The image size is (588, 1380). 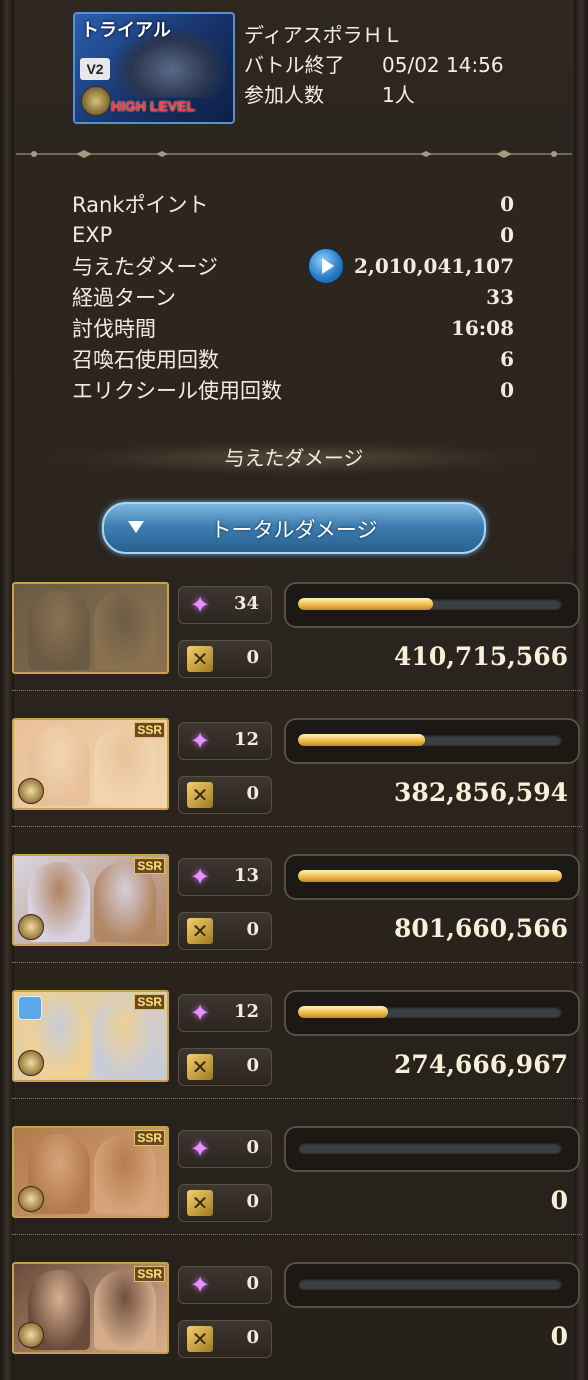 I want to click on ougi-count-box: ✦ 0, so click(x=225, y=1149).